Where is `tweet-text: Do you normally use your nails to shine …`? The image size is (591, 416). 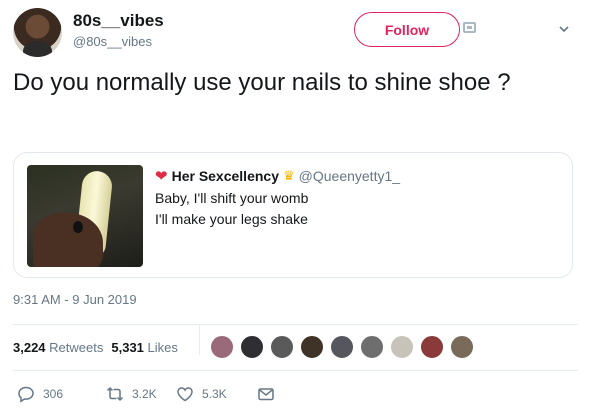
tweet-text: Do you normally use your nails to shine … is located at coordinates (262, 82).